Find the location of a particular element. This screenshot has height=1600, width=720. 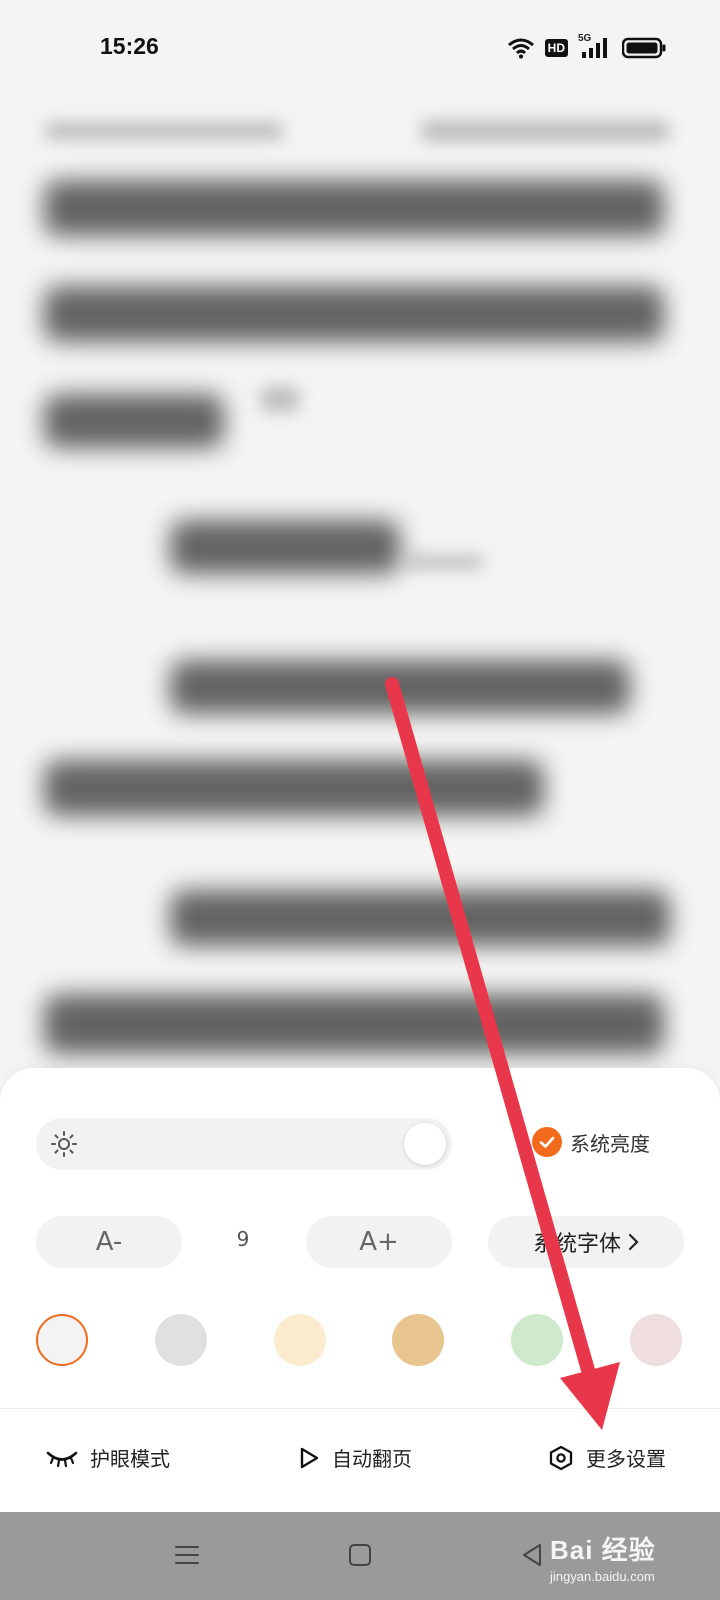

wifi-icon is located at coordinates (520, 48).